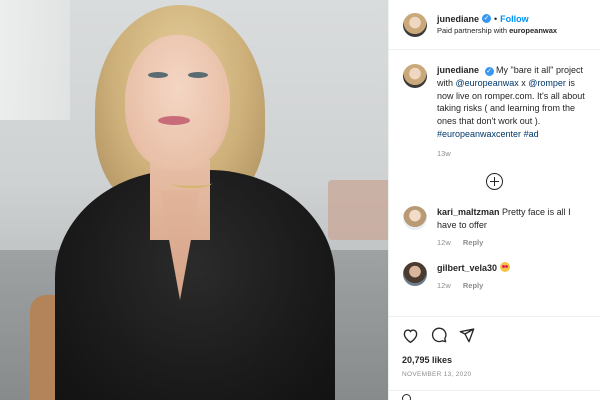  What do you see at coordinates (468, 212) in the screenshot?
I see `commenter-username: kari_maltzman` at bounding box center [468, 212].